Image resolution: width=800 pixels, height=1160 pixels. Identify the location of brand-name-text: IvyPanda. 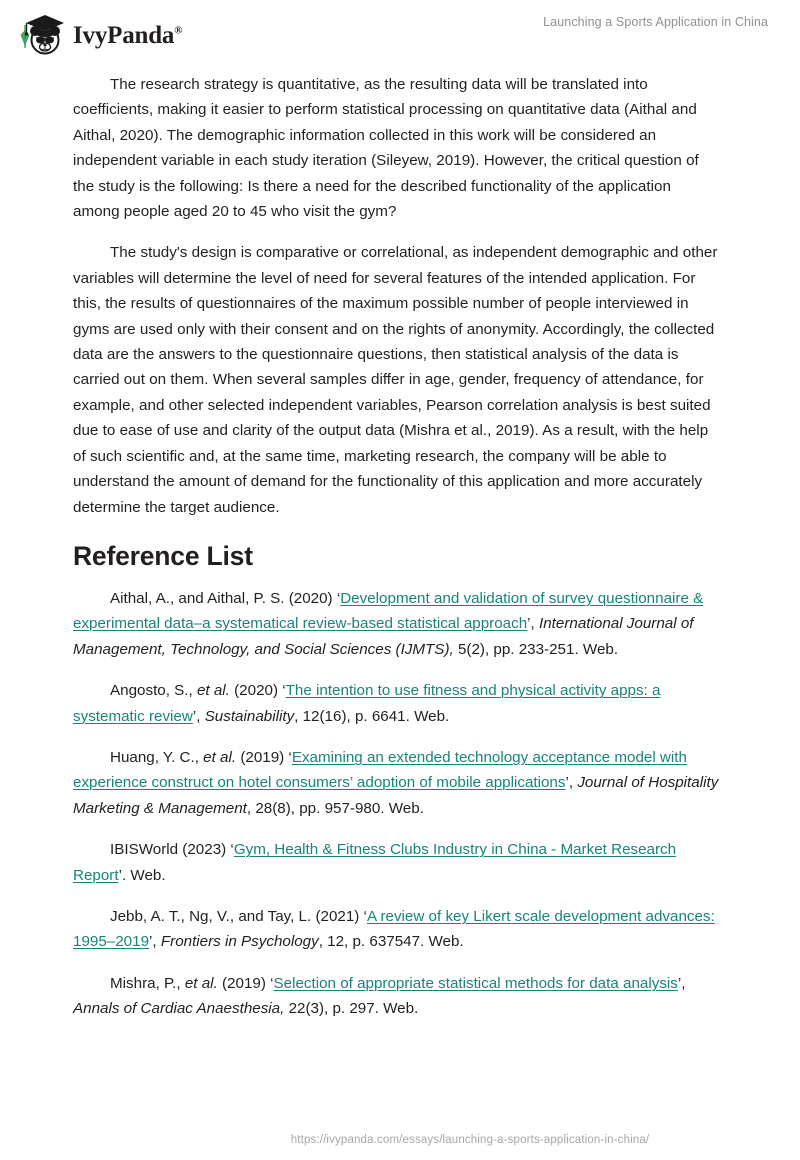
(124, 35).